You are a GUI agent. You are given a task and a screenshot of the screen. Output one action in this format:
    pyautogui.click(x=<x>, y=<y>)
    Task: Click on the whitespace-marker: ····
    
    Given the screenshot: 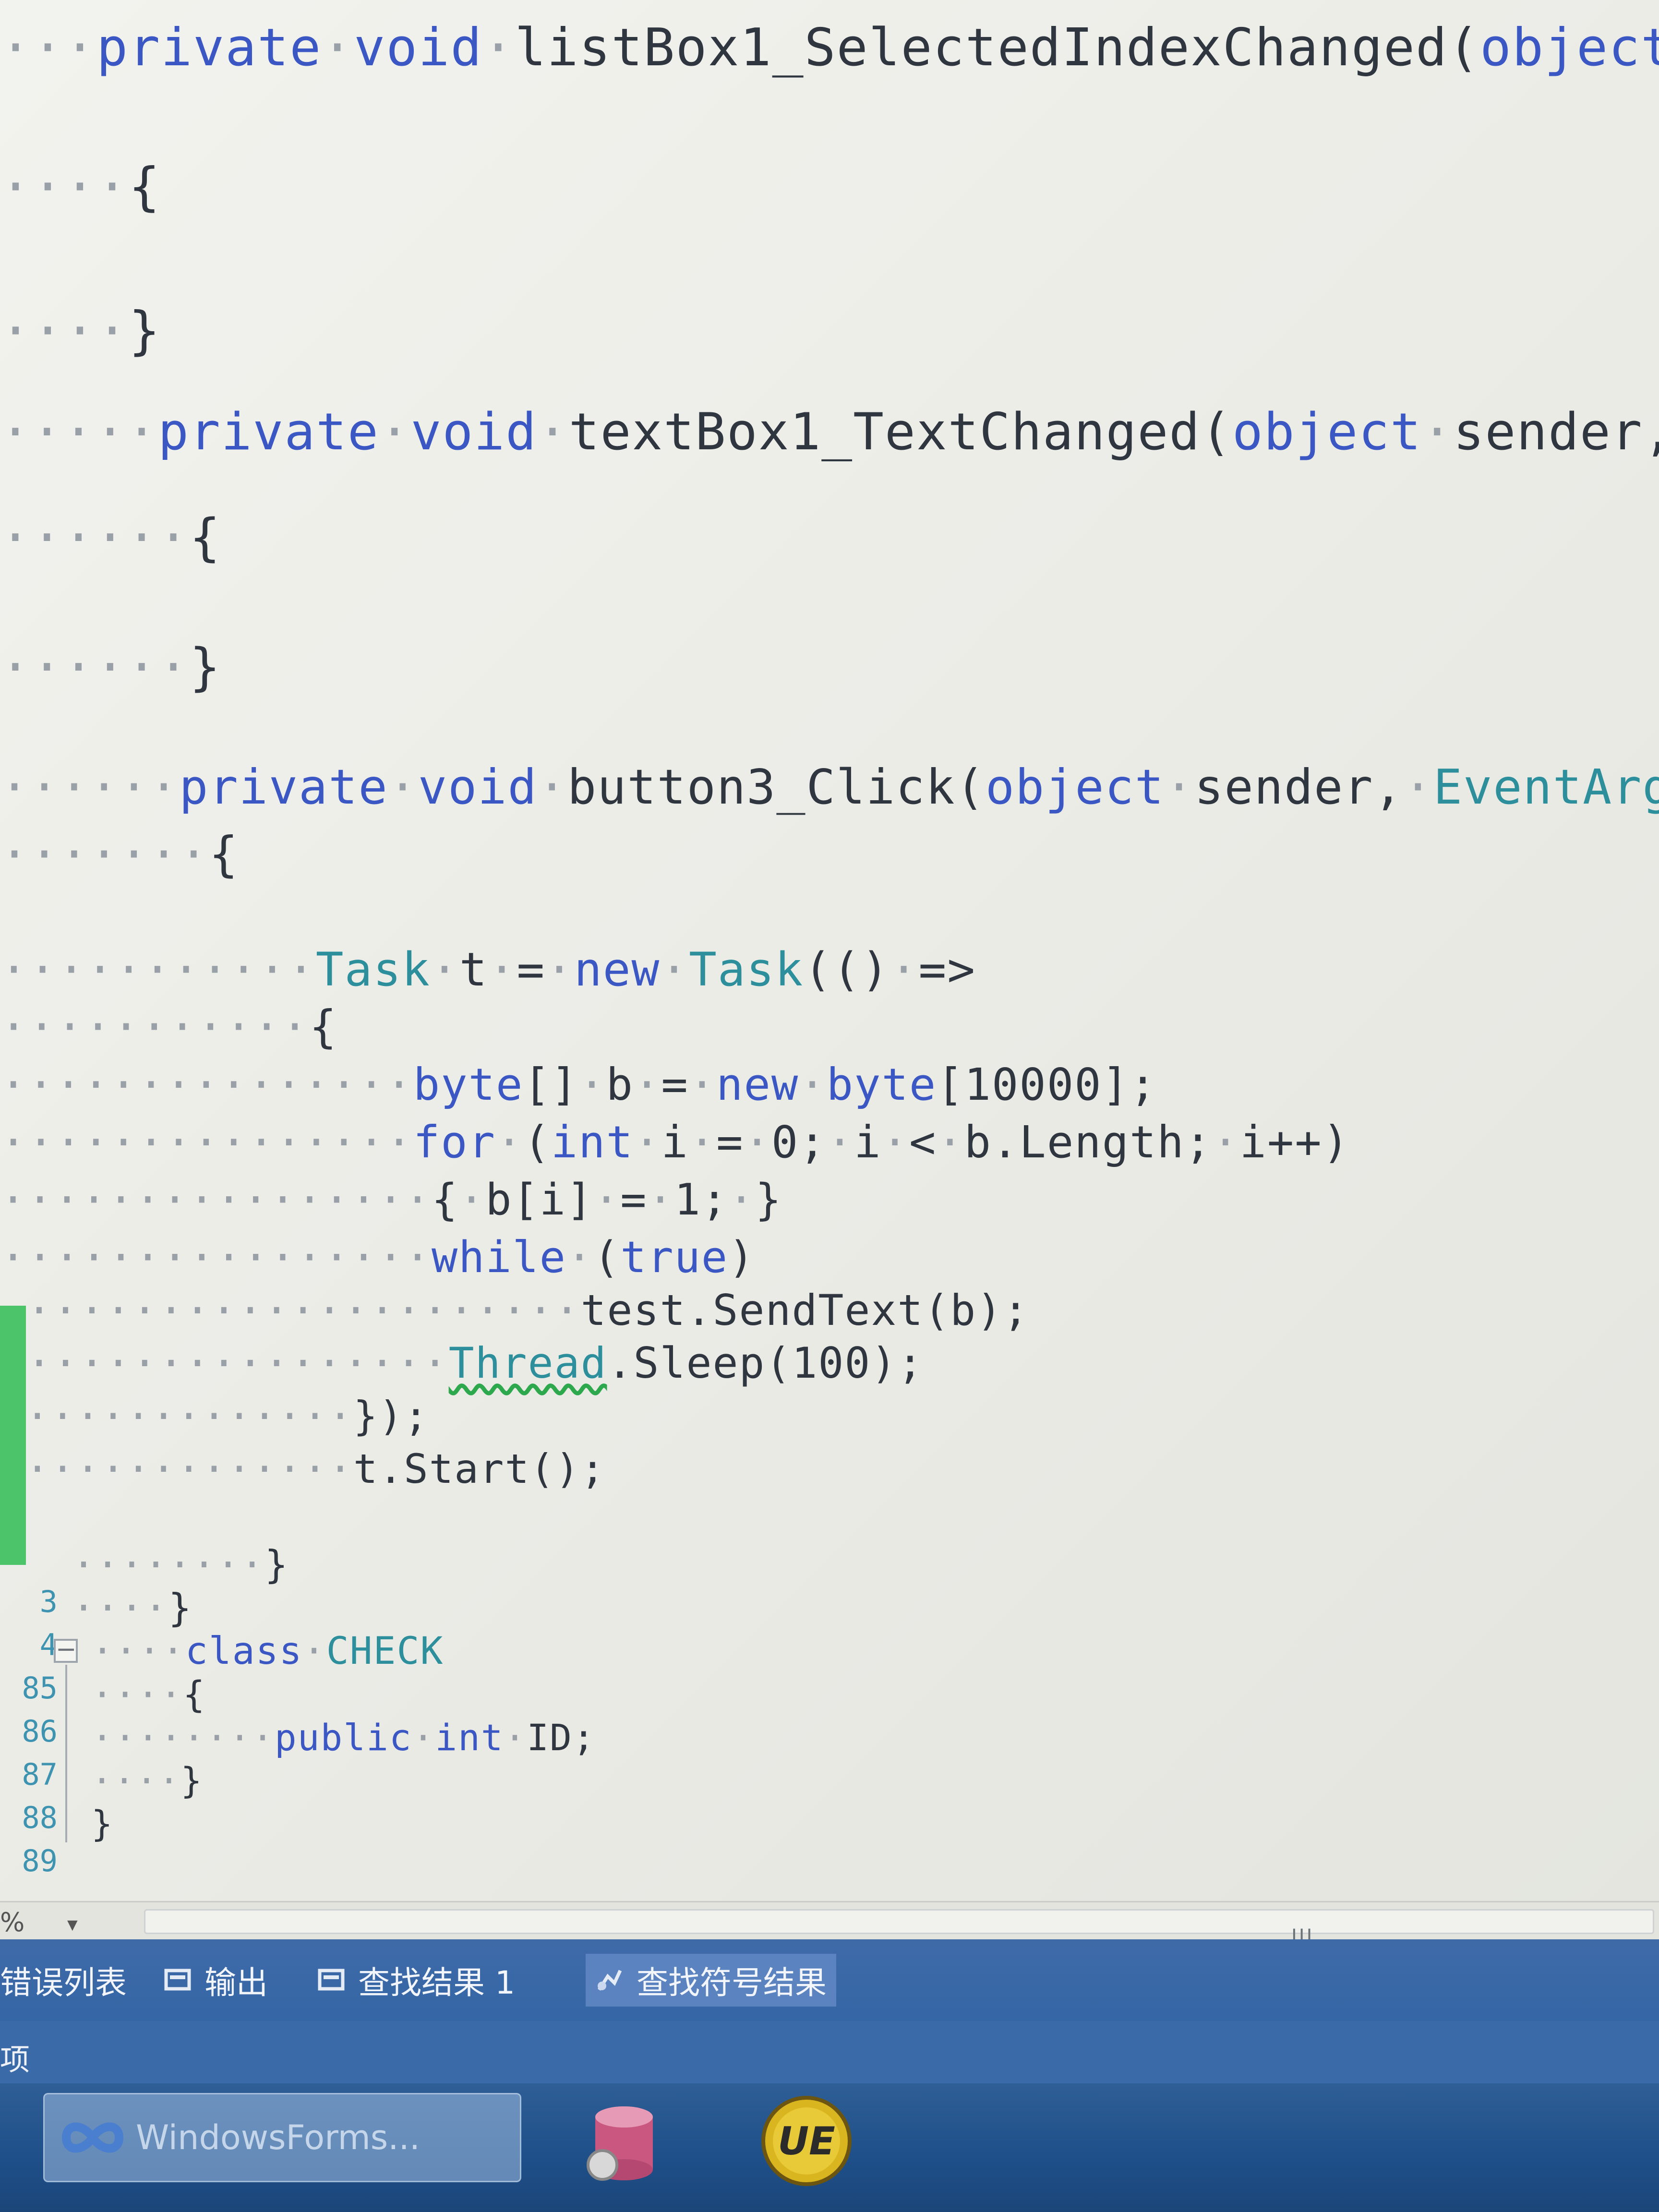 What is the action you would take?
    pyautogui.click(x=64, y=187)
    